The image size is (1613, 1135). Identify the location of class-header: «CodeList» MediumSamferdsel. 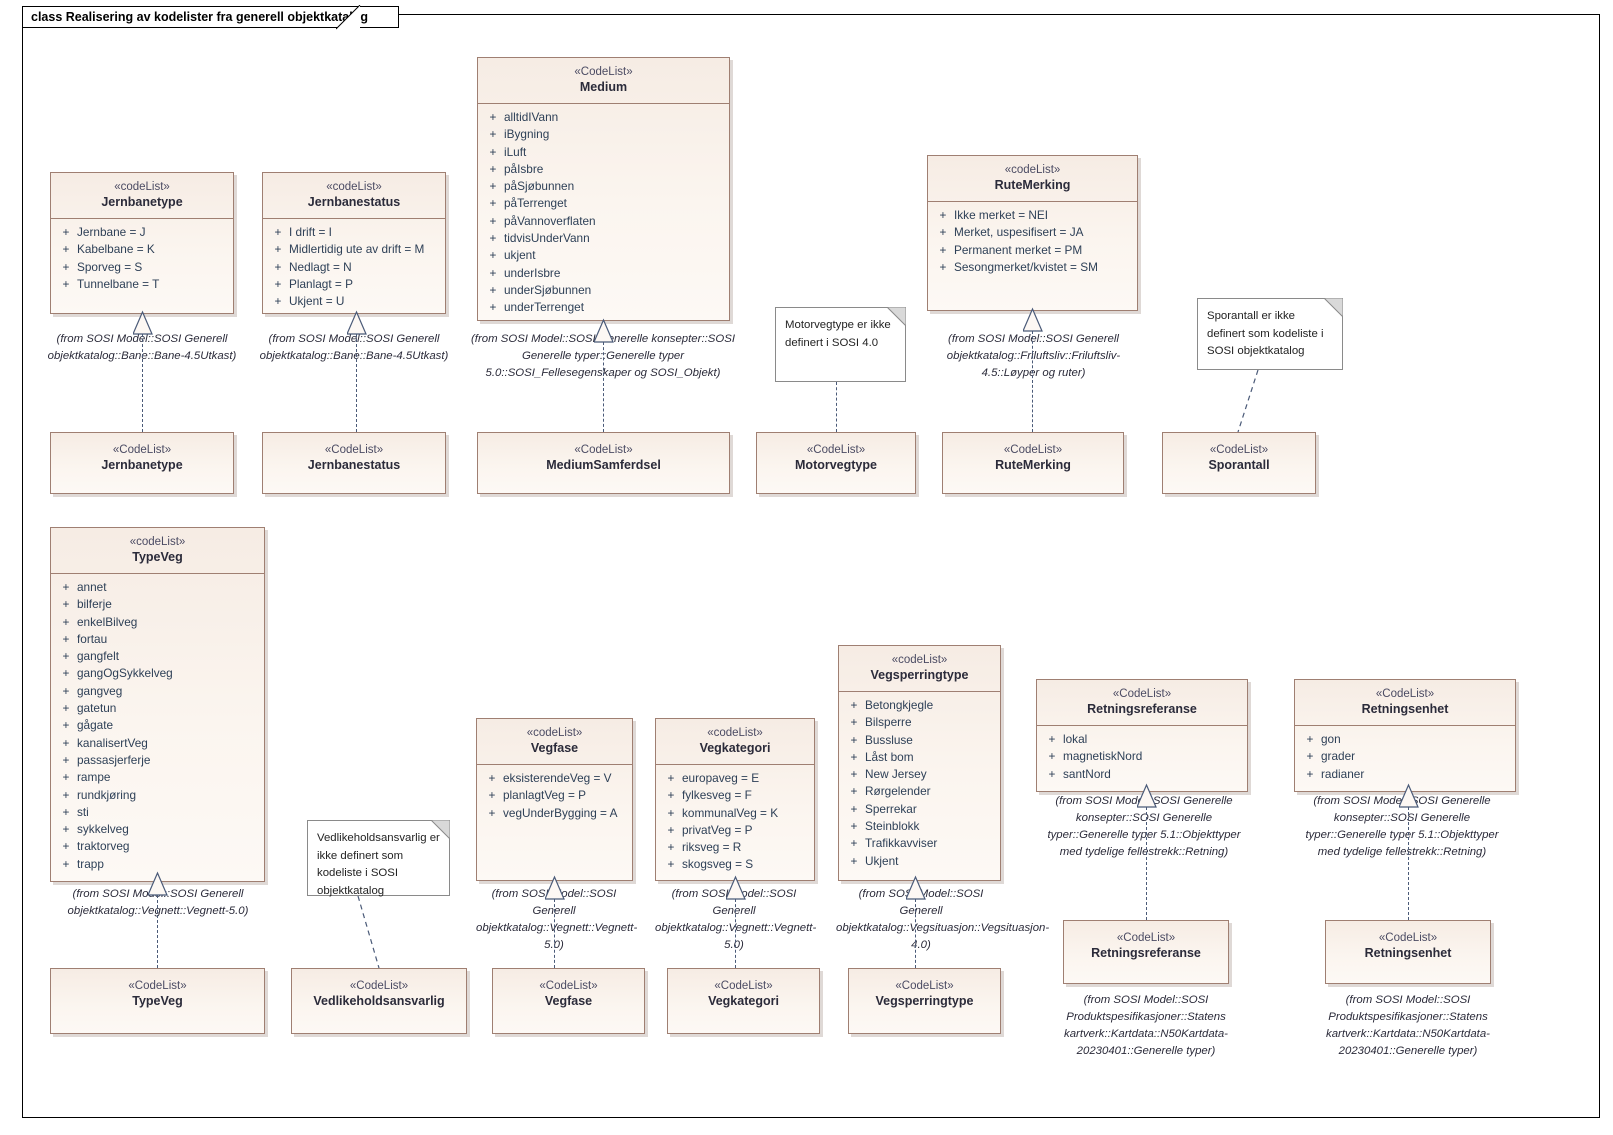
(603, 457).